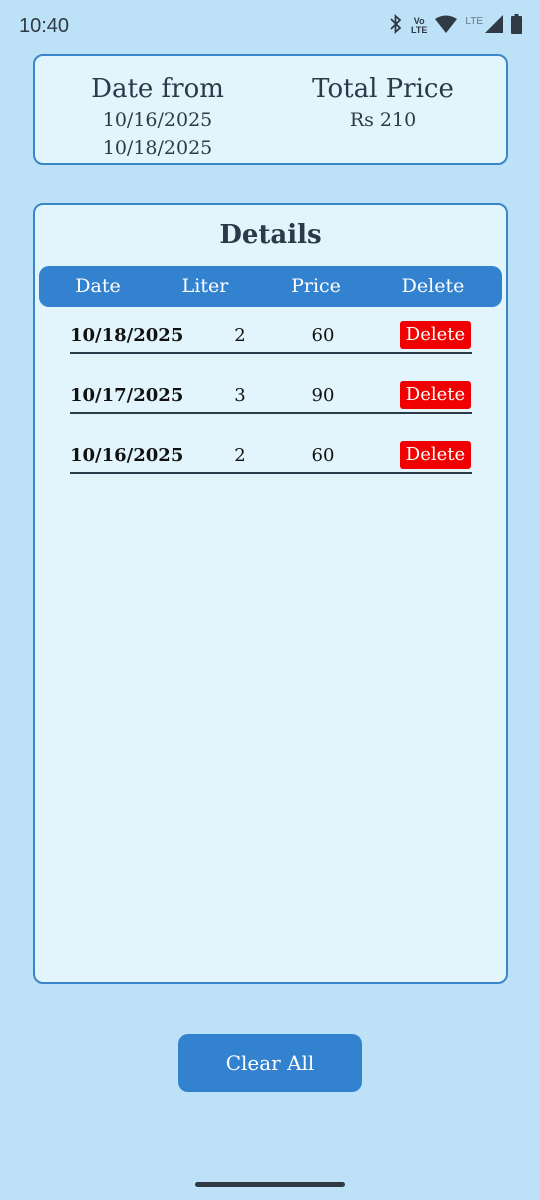 This screenshot has width=540, height=1200. I want to click on table-row: 10/17/2025 3 90 Delete, so click(271, 393).